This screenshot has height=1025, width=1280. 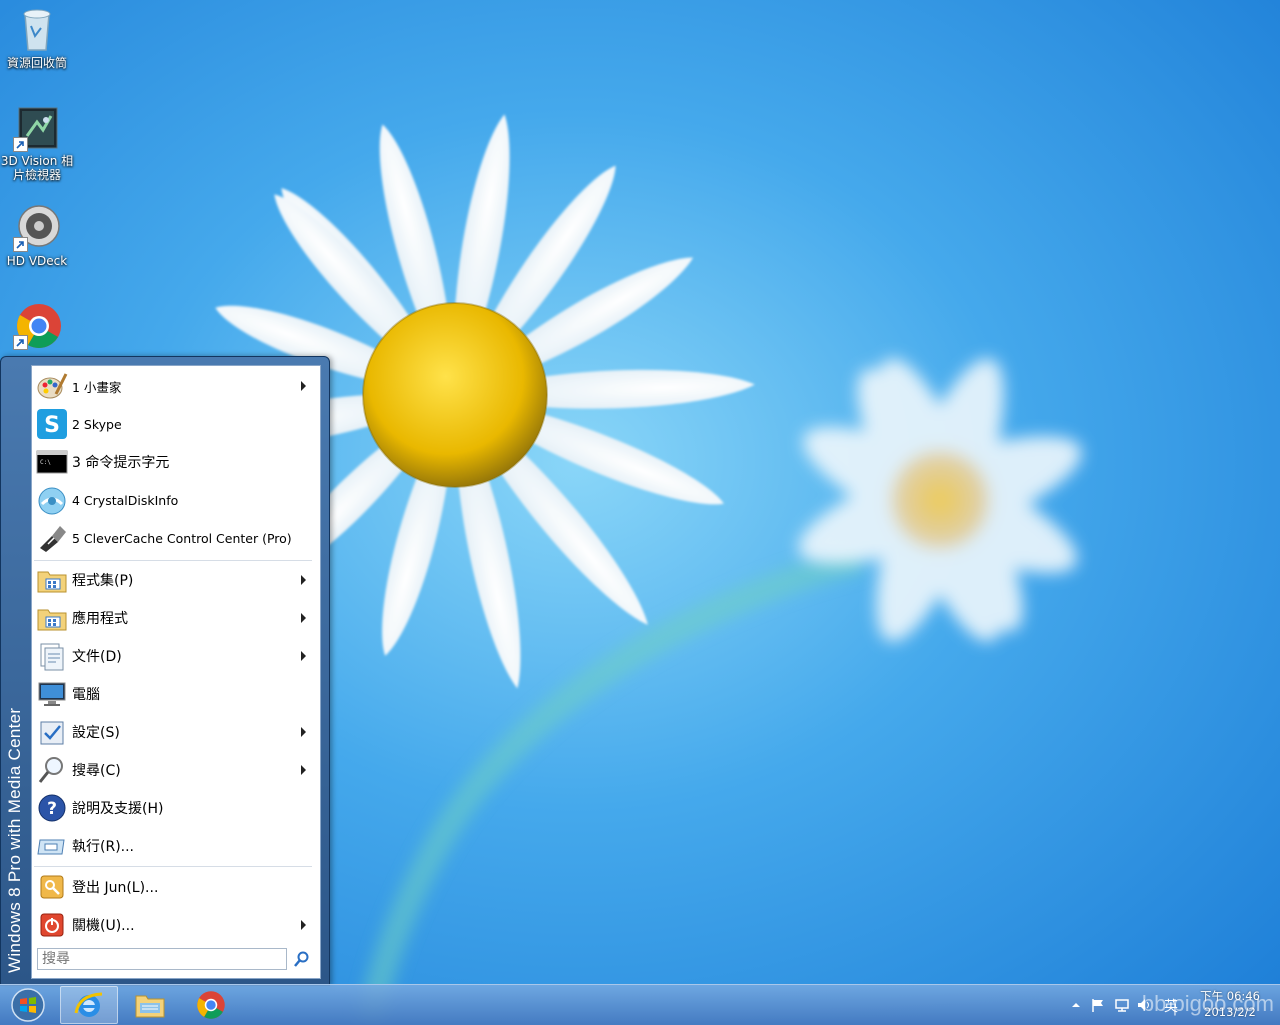 I want to click on programs-folder-icon, so click(x=52, y=582).